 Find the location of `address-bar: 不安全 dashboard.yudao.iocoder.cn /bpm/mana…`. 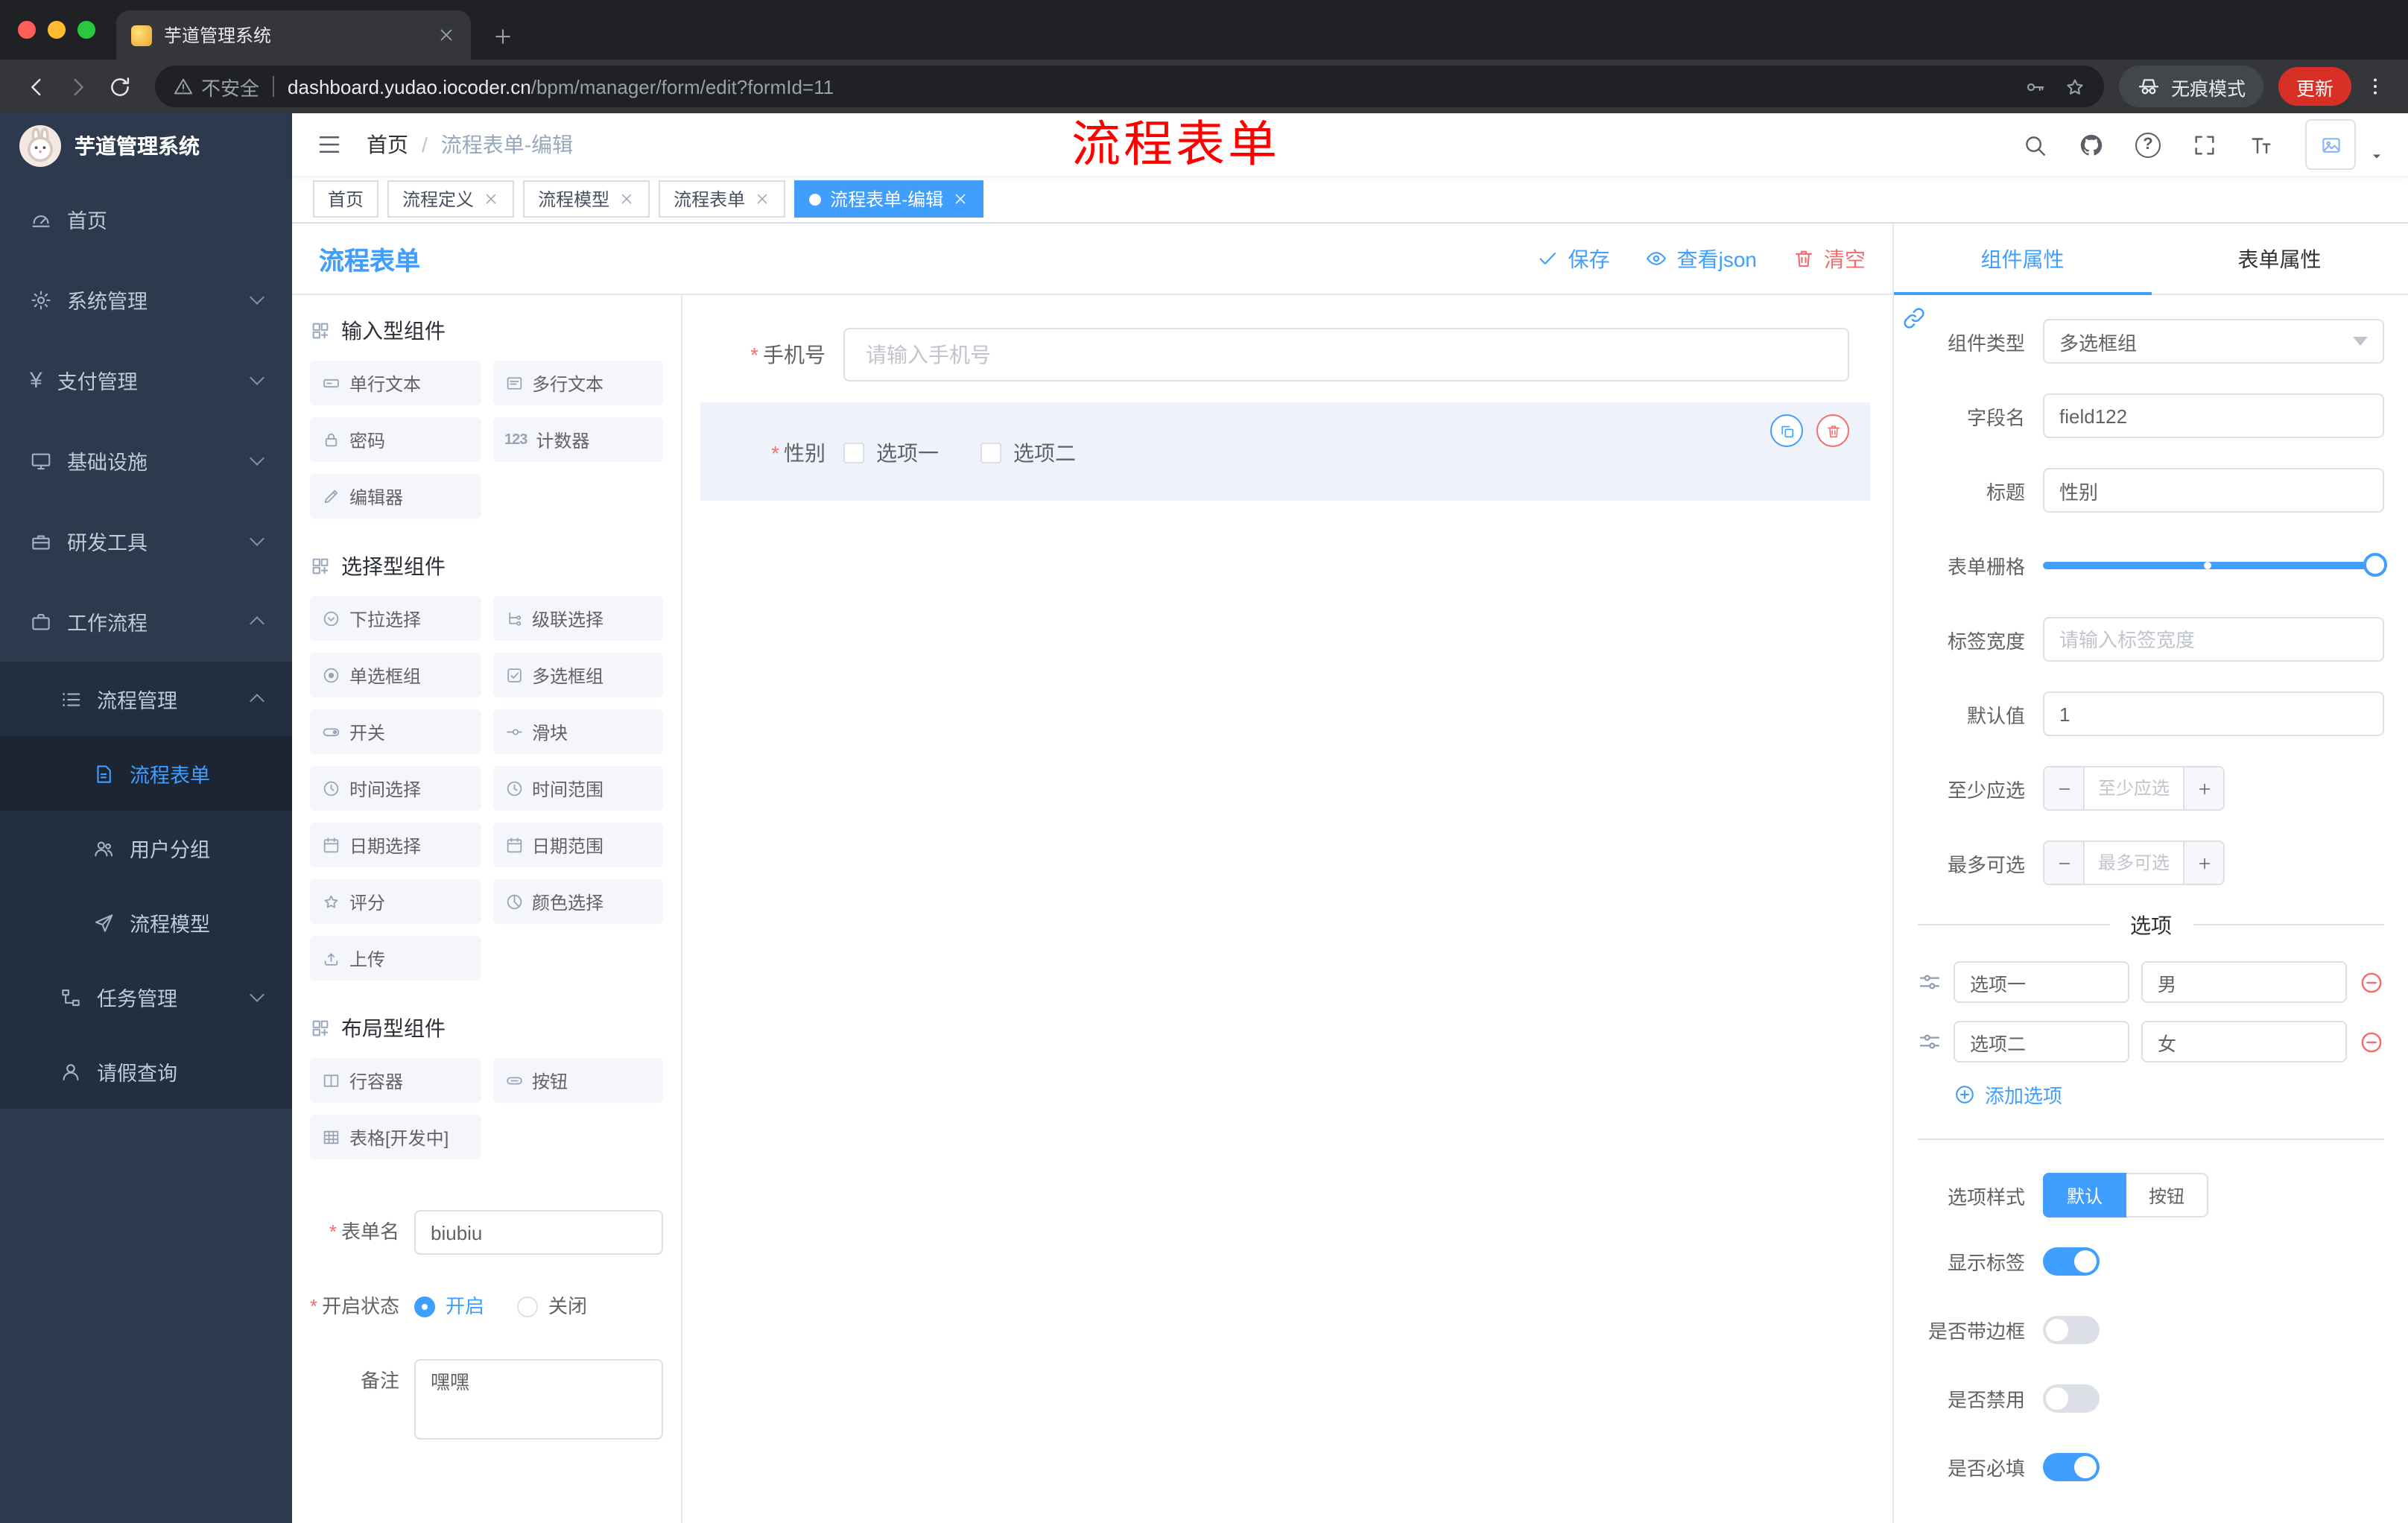

address-bar: 不安全 dashboard.yudao.iocoder.cn /bpm/mana… is located at coordinates (1129, 87).